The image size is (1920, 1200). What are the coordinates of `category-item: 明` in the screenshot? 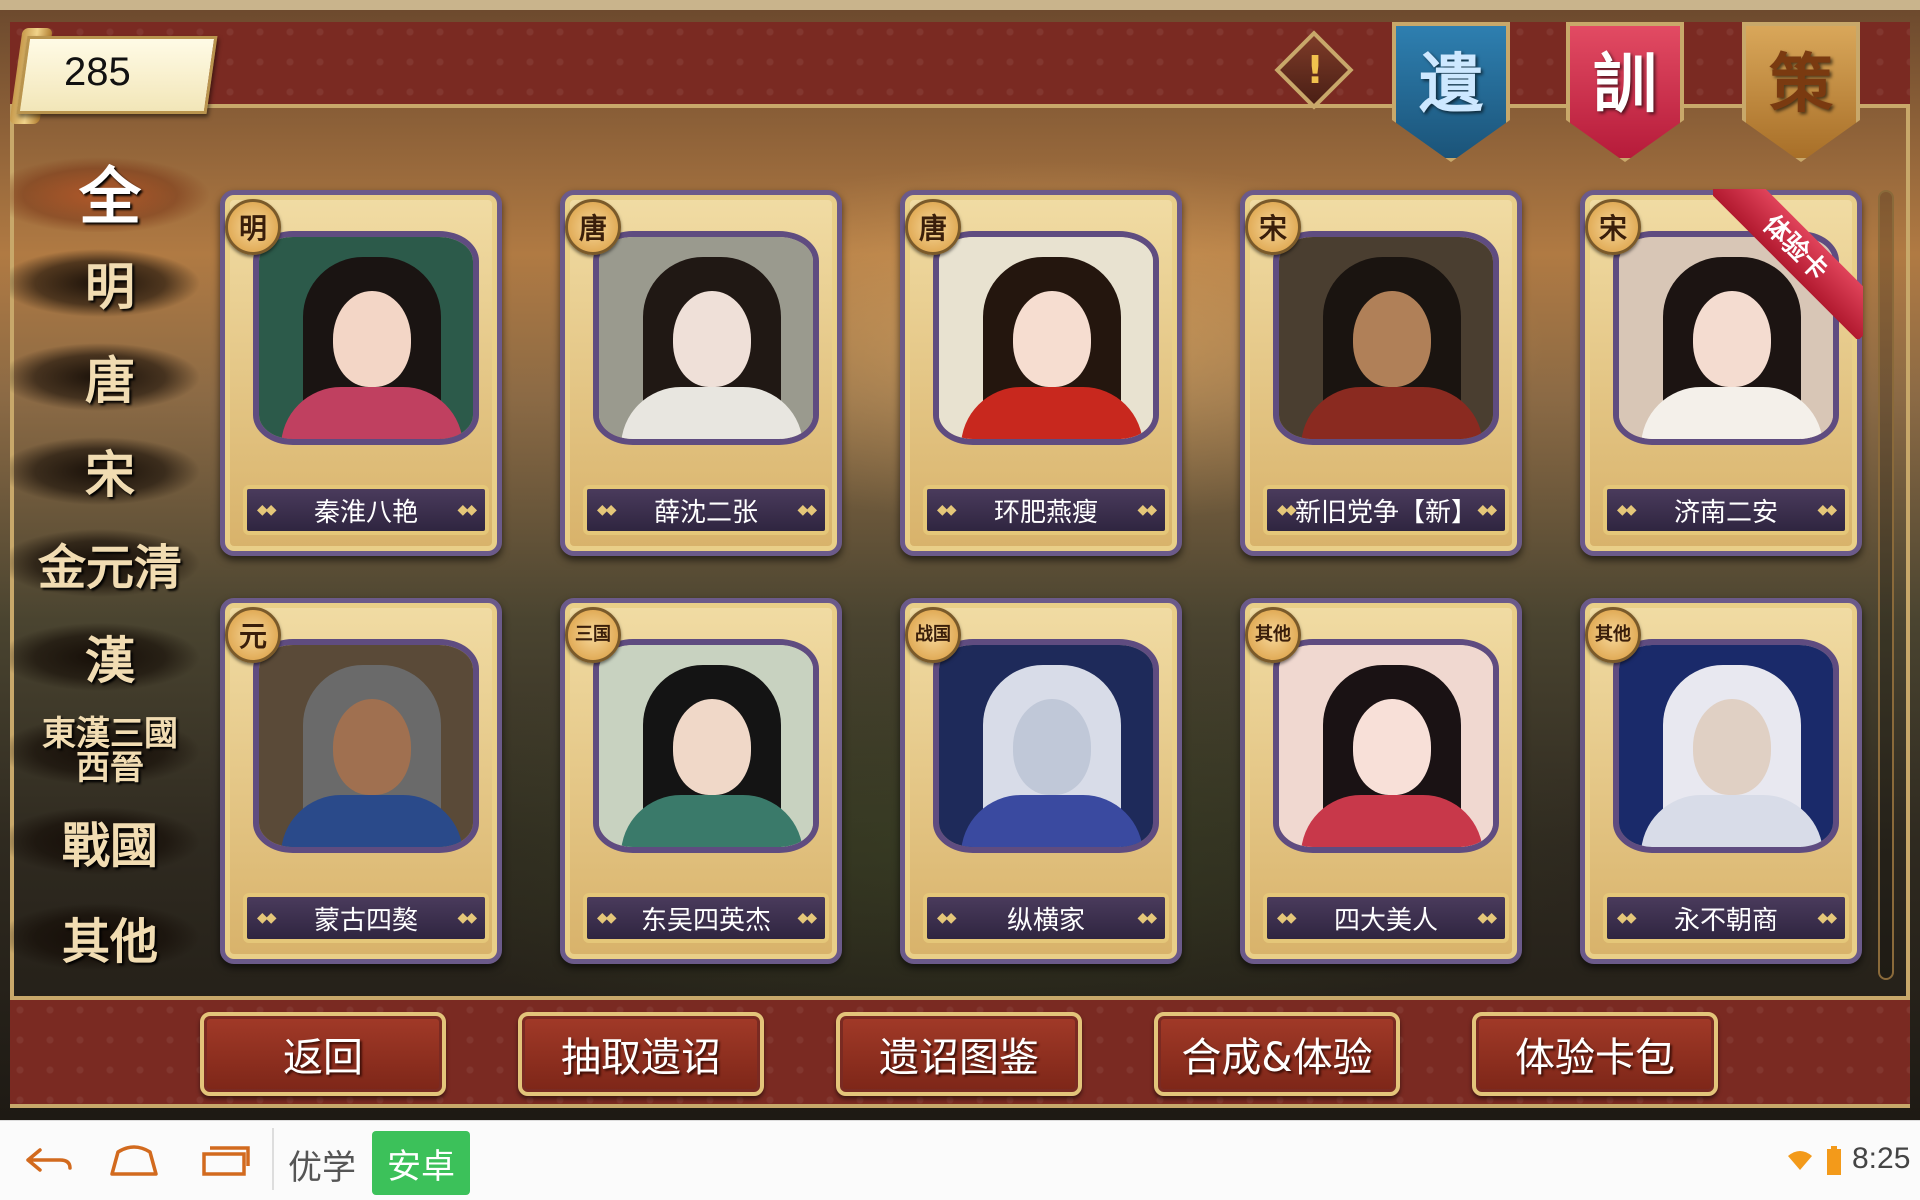 It's located at (110, 283).